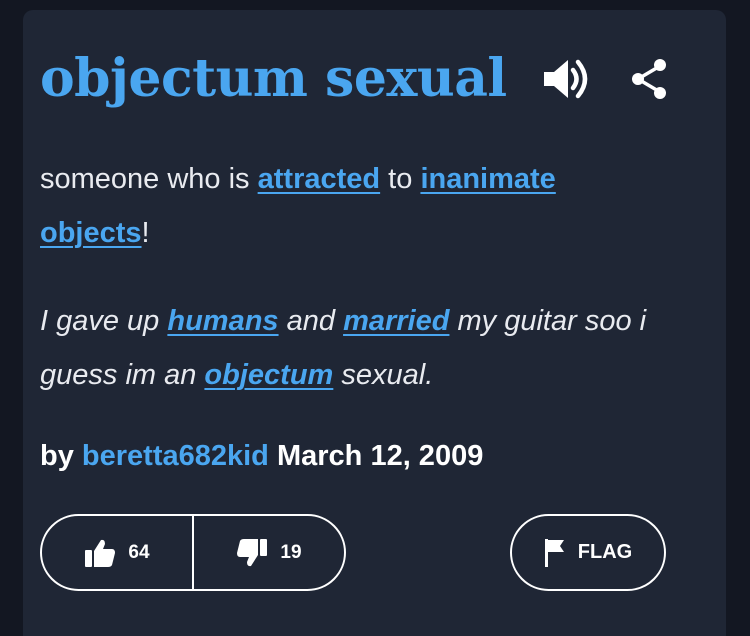  Describe the element at coordinates (273, 78) in the screenshot. I see `word-title: objectum sexual` at that location.